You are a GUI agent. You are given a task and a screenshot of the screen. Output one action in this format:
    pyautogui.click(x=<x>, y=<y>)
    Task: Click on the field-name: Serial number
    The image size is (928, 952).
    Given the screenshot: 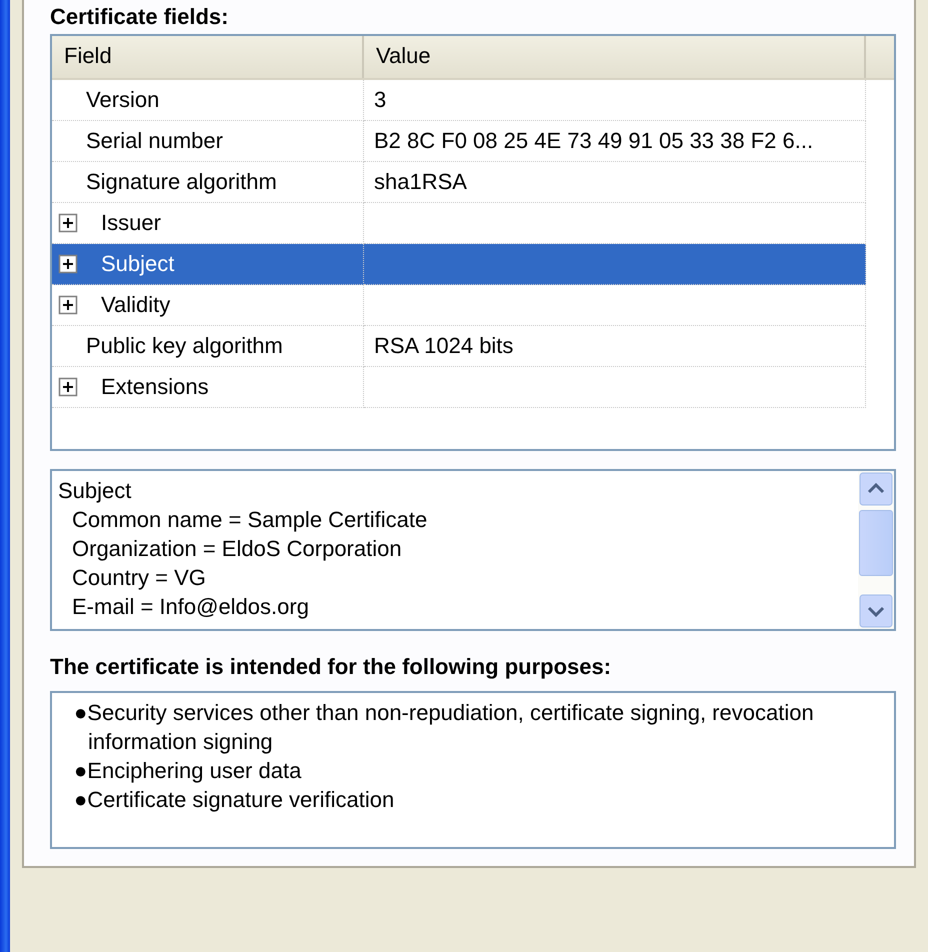 What is the action you would take?
    pyautogui.click(x=154, y=141)
    